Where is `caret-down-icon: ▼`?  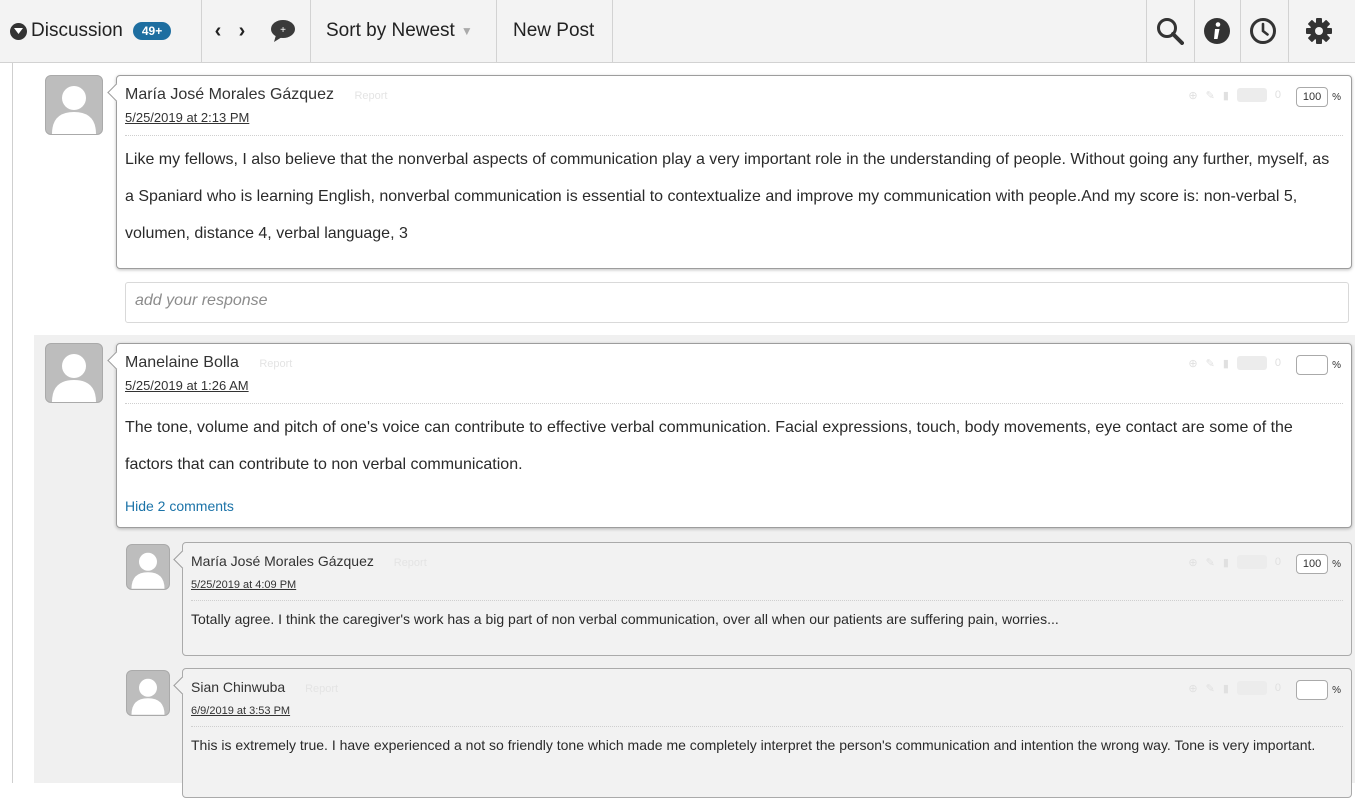 caret-down-icon: ▼ is located at coordinates (466, 31).